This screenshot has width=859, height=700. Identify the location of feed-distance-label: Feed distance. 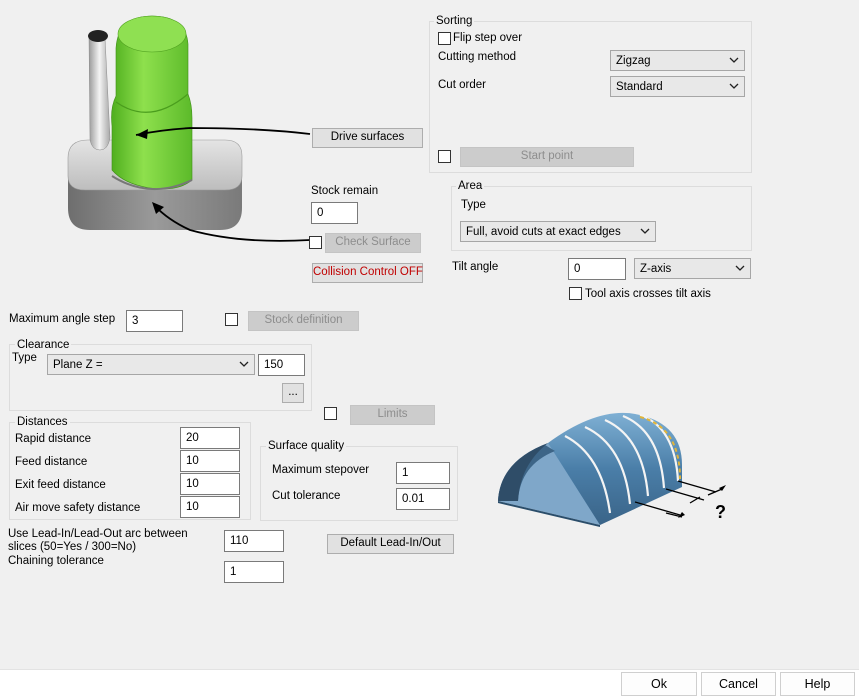
(51, 462).